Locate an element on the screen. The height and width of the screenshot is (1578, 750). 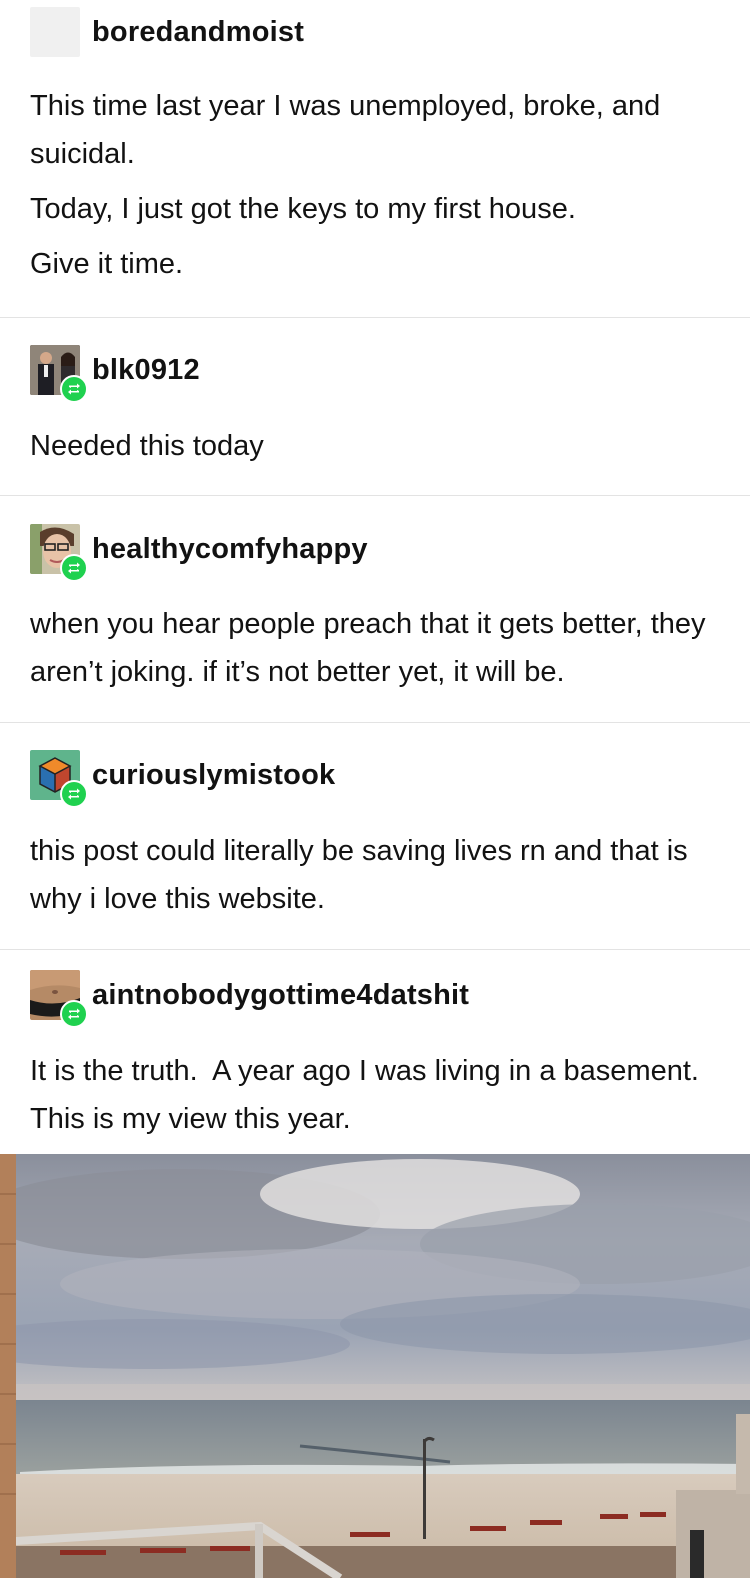
post-body: Needed this today is located at coordinates (380, 446).